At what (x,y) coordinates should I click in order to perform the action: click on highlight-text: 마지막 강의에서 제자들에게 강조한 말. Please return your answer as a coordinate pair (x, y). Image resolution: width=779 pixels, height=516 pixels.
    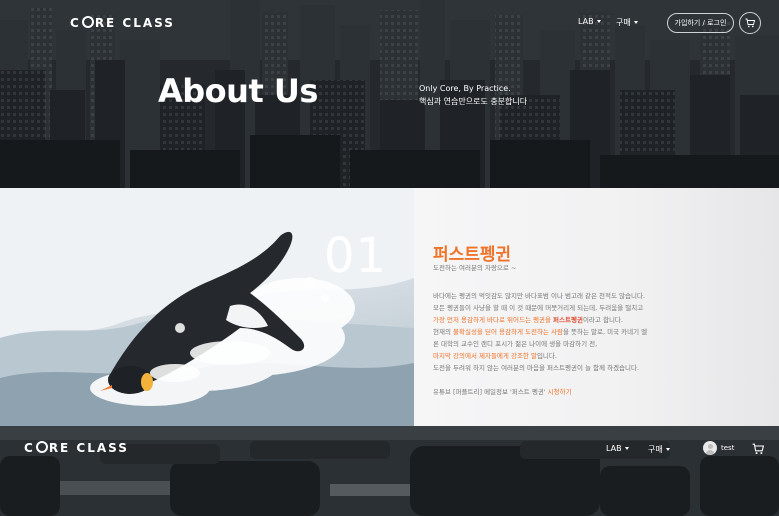
    Looking at the image, I should click on (485, 356).